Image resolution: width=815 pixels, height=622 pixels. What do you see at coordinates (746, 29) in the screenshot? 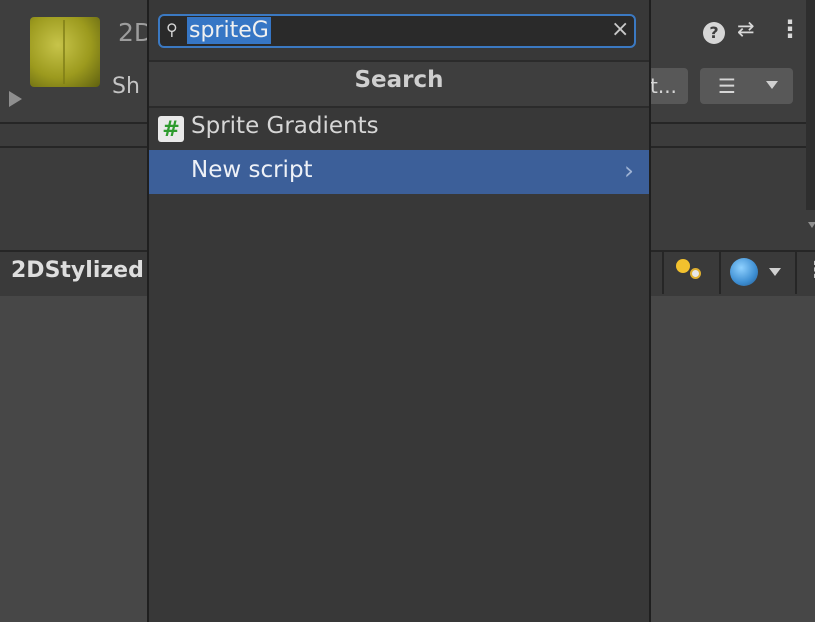
I see `presets-icon: ⇄` at bounding box center [746, 29].